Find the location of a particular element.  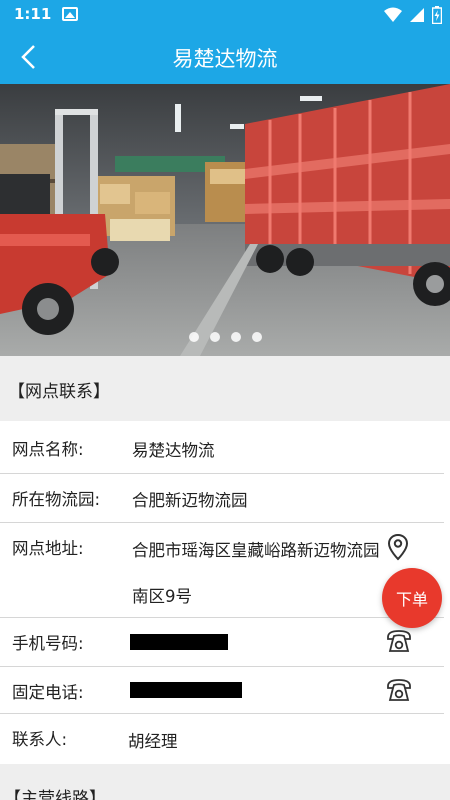

info-row-branch-name: 网点名称: 易楚达物流 is located at coordinates (225, 447).